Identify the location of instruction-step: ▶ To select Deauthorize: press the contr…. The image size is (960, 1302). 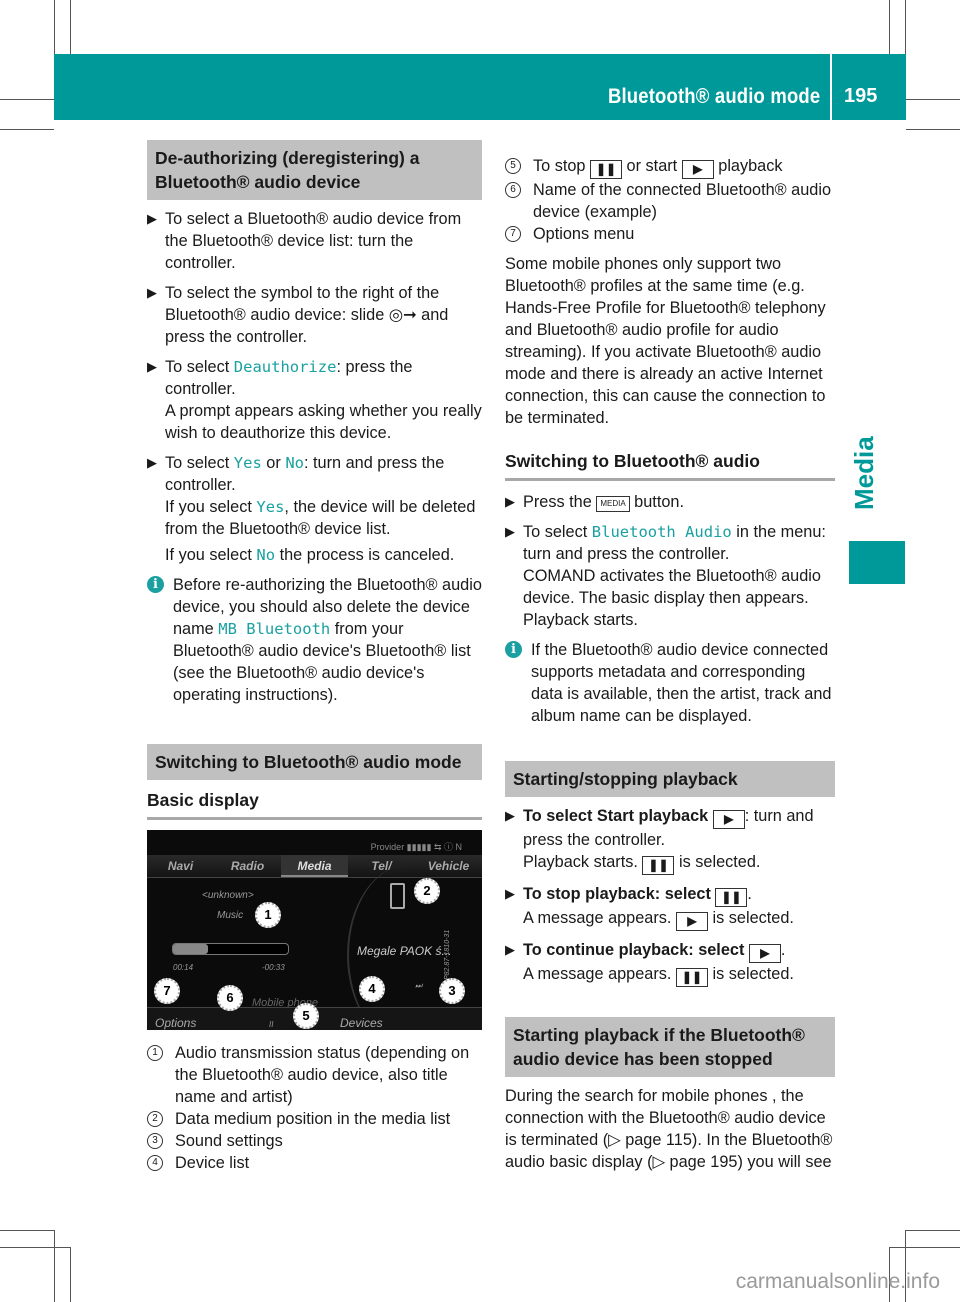
(314, 400).